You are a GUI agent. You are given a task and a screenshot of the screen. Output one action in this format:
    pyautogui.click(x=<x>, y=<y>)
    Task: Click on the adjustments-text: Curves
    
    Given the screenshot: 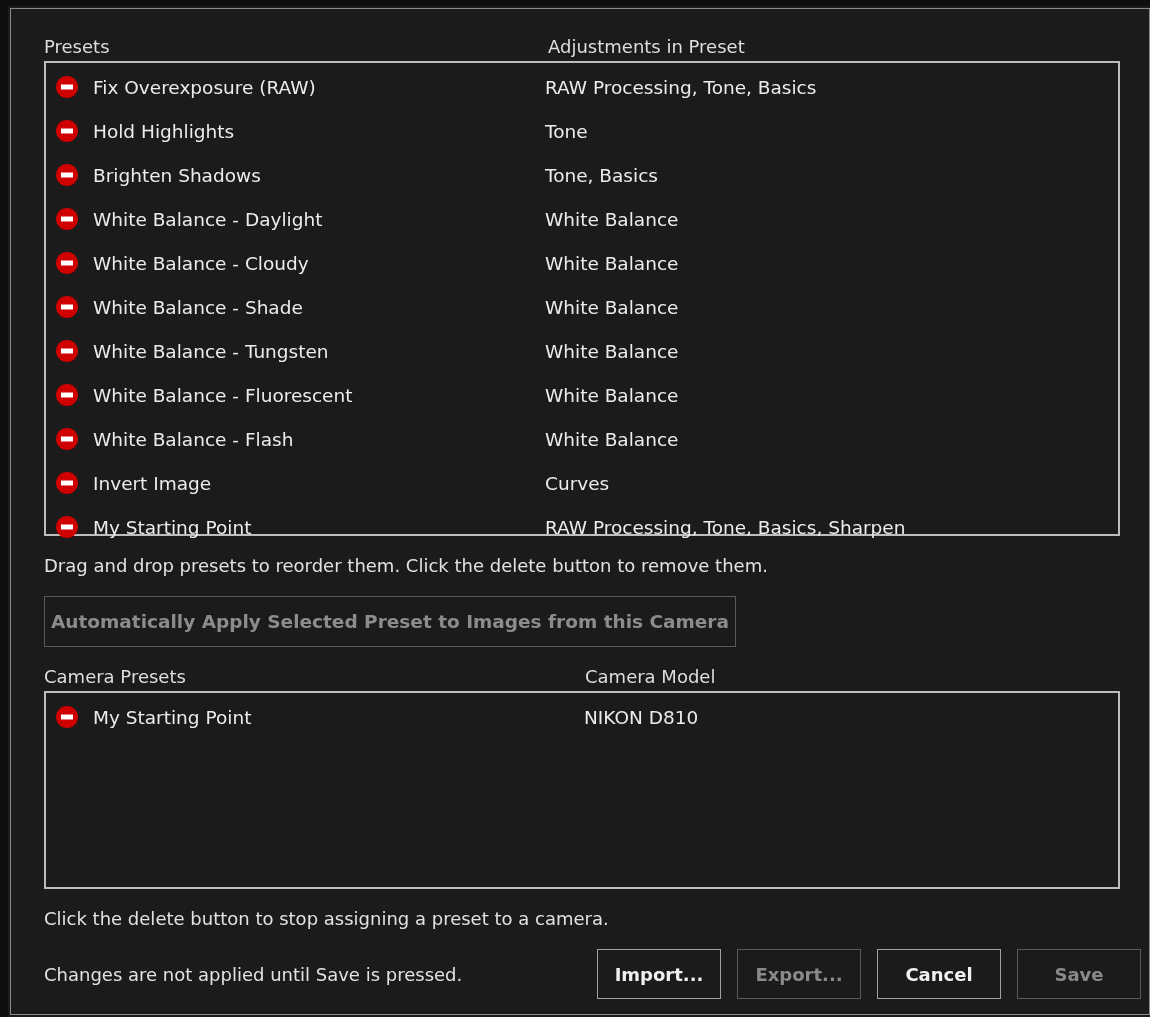 What is the action you would take?
    pyautogui.click(x=577, y=483)
    